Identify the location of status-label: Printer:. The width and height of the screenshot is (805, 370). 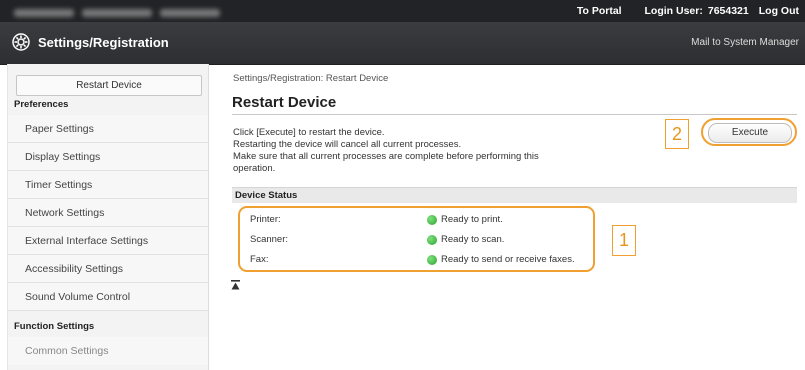
(265, 219).